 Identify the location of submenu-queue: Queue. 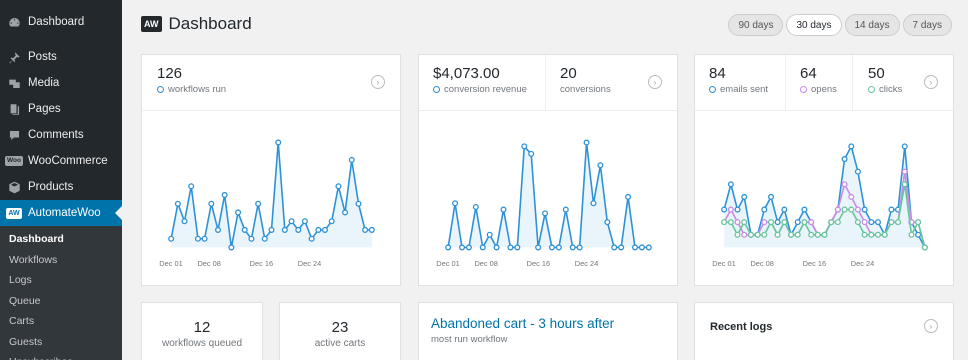
(61, 301).